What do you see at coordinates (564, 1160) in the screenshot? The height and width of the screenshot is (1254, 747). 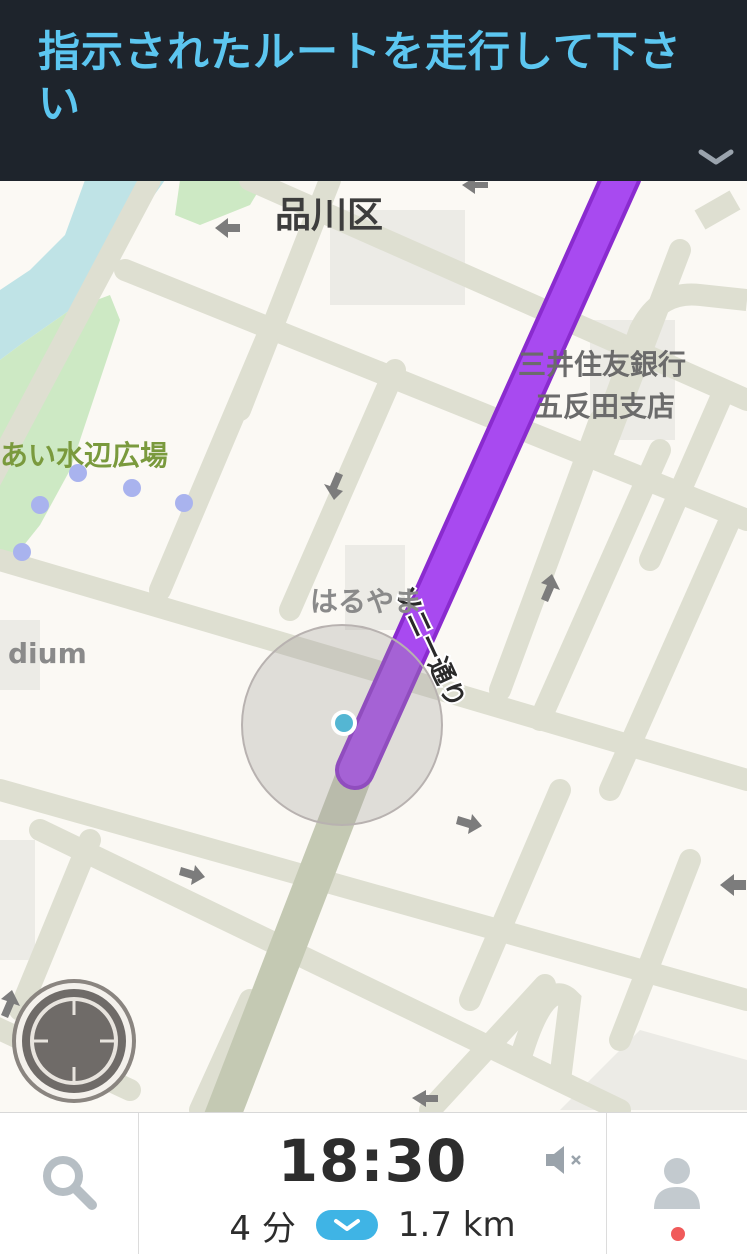 I see `speaker-muted-icon` at bounding box center [564, 1160].